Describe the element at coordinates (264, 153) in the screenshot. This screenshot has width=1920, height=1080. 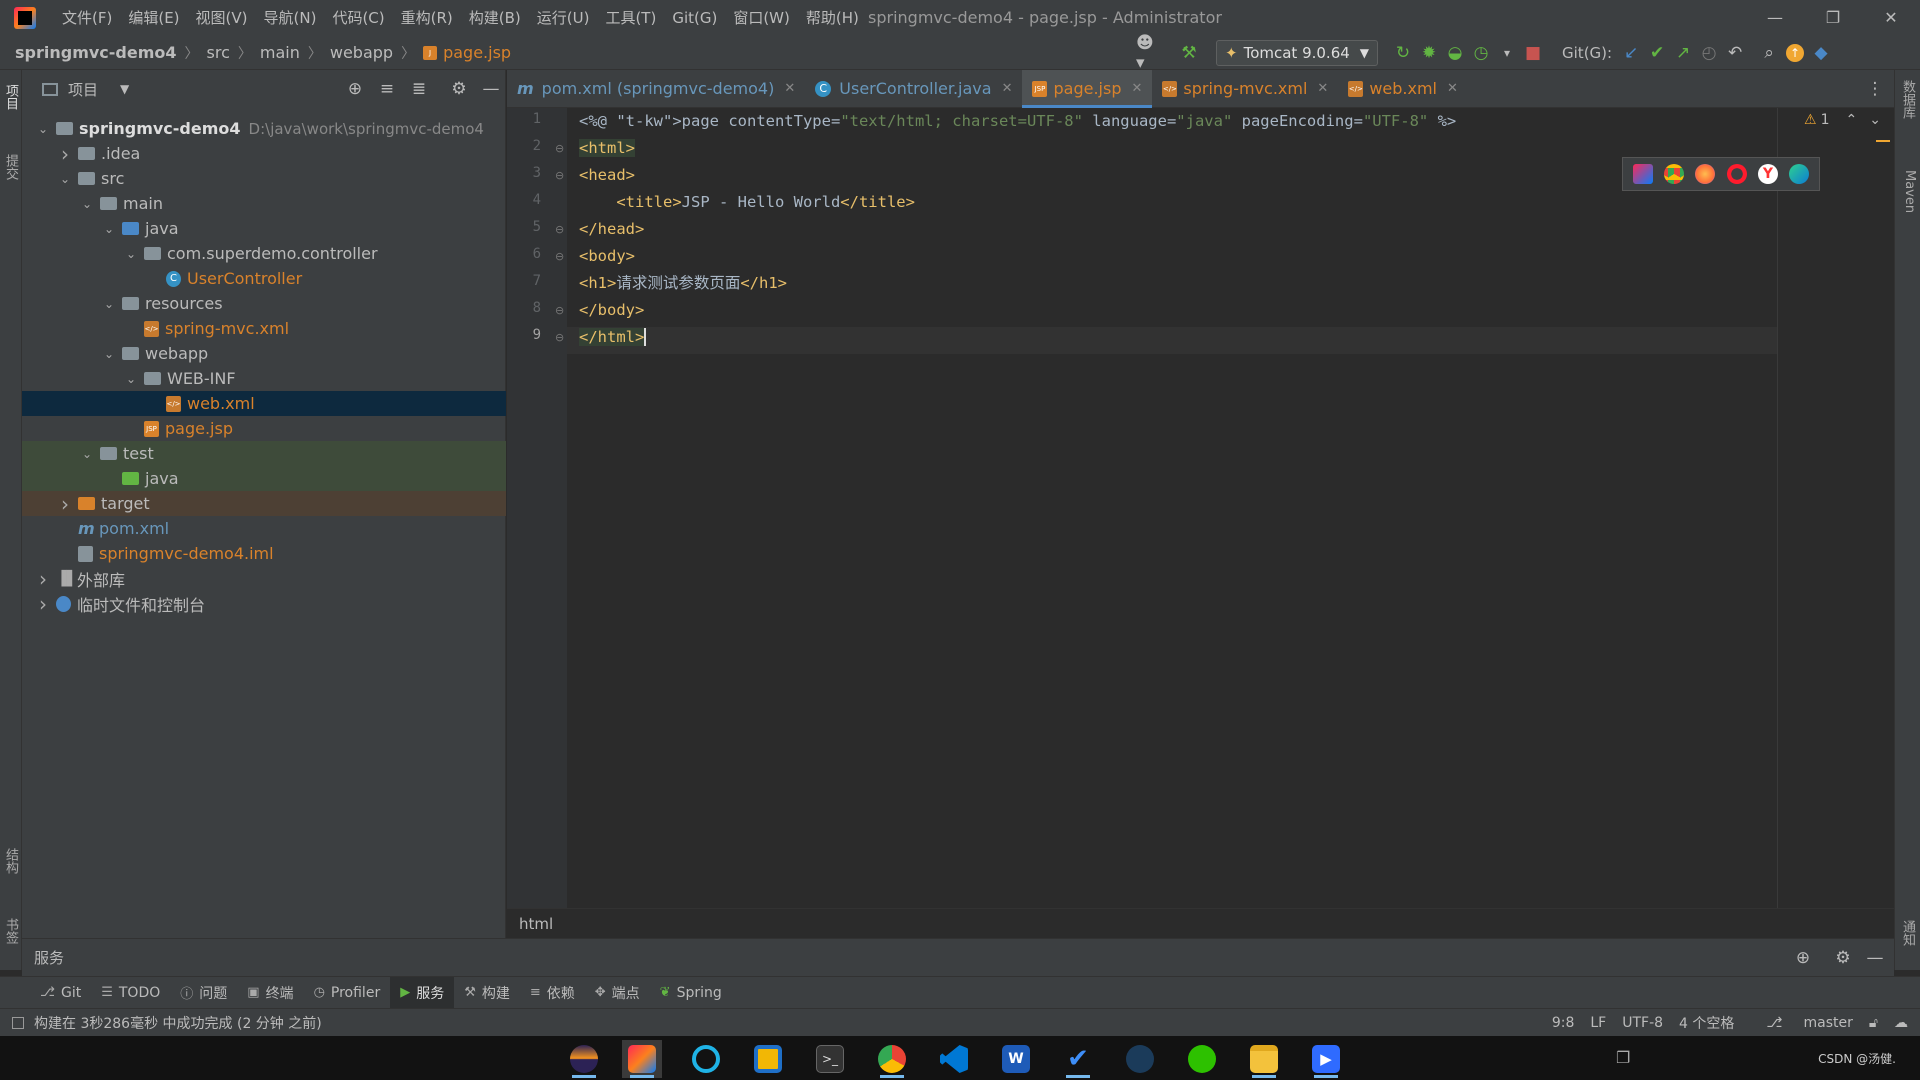
I see `tree-item: › .idea` at that location.